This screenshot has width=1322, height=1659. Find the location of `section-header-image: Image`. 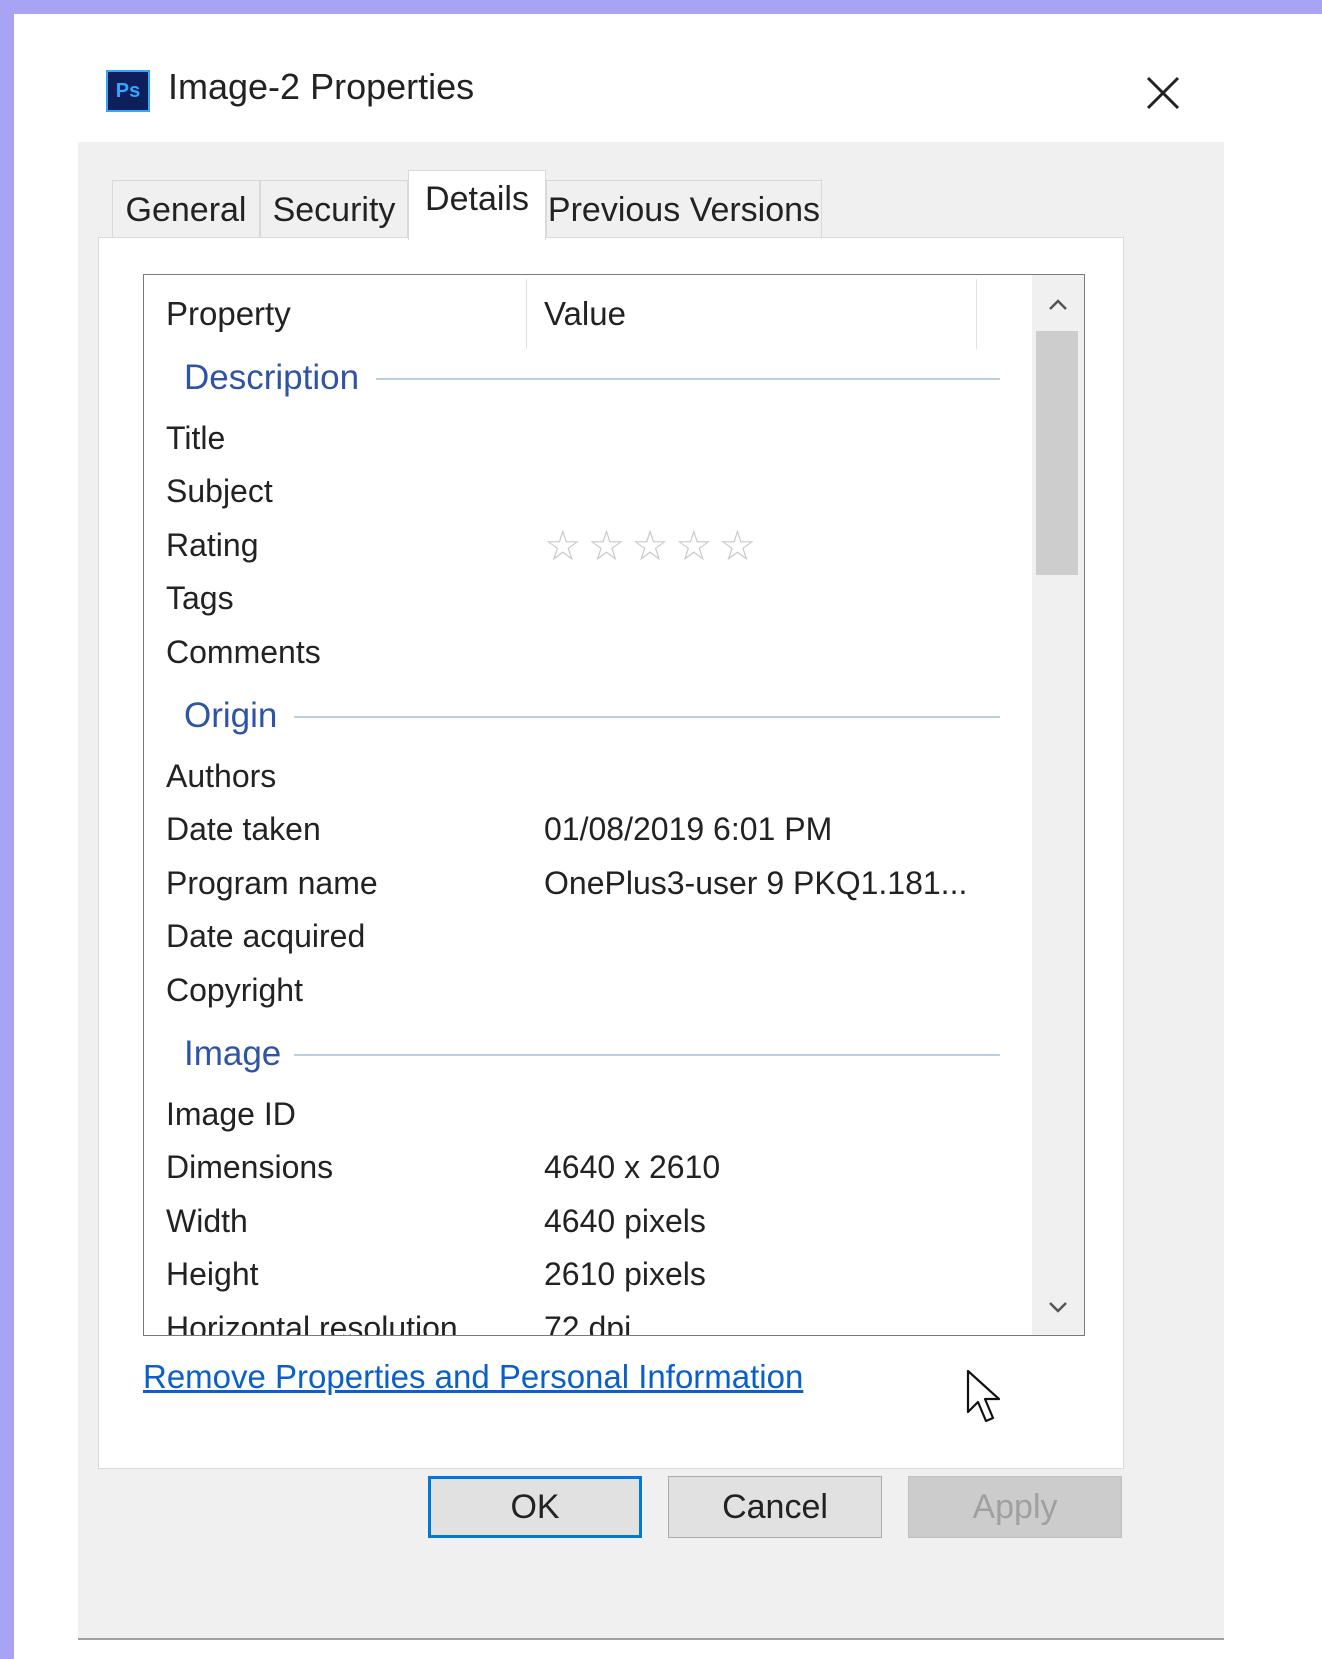

section-header-image: Image is located at coordinates (233, 1053).